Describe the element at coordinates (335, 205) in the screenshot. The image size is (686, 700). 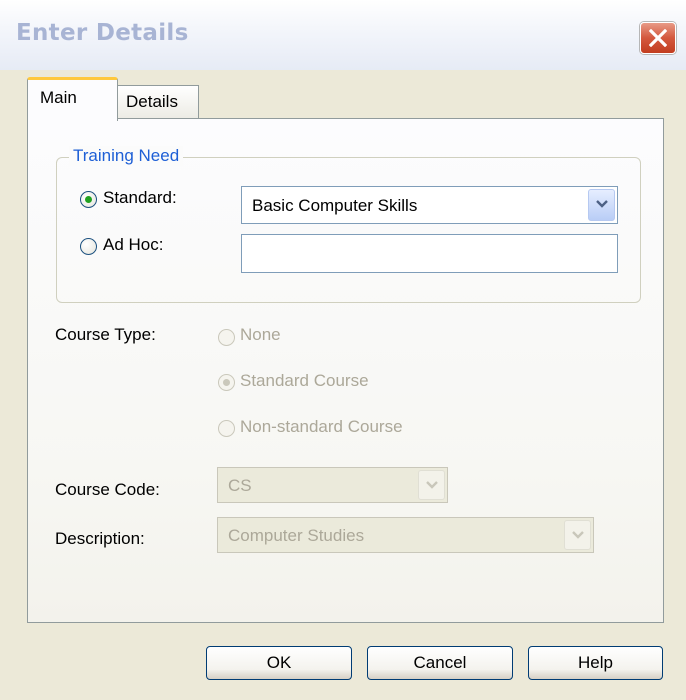
I see `standard-training-value: Basic Computer Skills` at that location.